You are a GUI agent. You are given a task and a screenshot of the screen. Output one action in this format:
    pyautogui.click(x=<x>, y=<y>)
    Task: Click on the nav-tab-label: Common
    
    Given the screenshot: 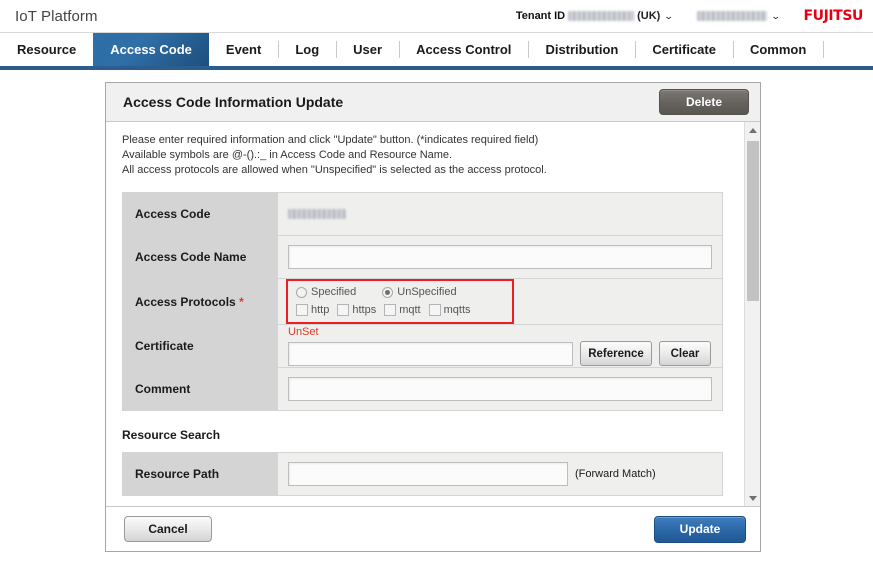 What is the action you would take?
    pyautogui.click(x=778, y=49)
    